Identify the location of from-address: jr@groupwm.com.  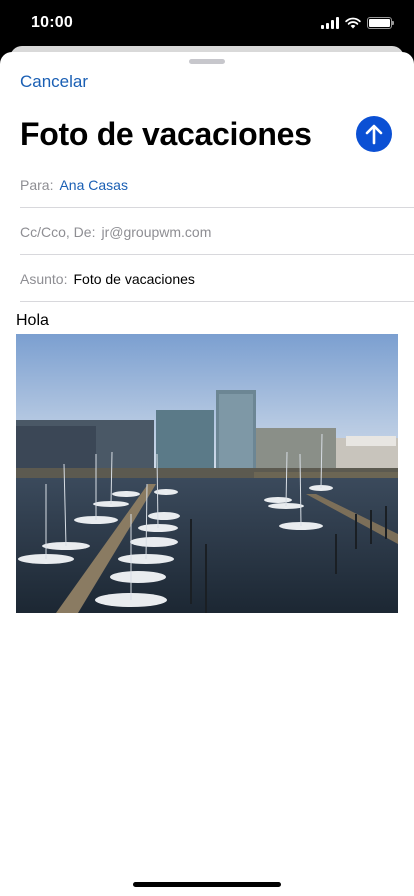
(156, 232).